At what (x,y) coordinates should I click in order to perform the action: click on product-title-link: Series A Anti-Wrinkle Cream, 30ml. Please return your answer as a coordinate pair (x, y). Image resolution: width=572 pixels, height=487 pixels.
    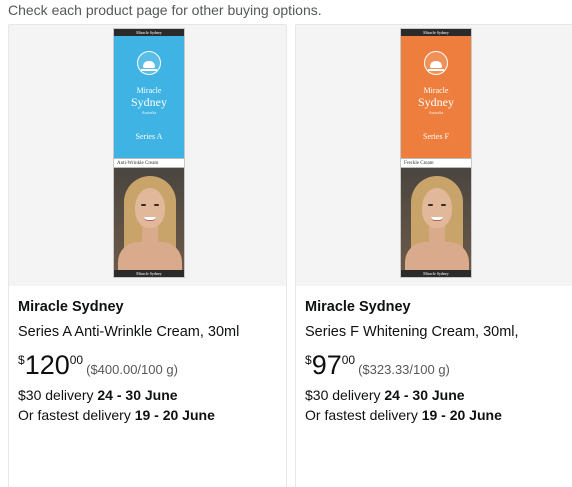
    Looking at the image, I should click on (149, 332).